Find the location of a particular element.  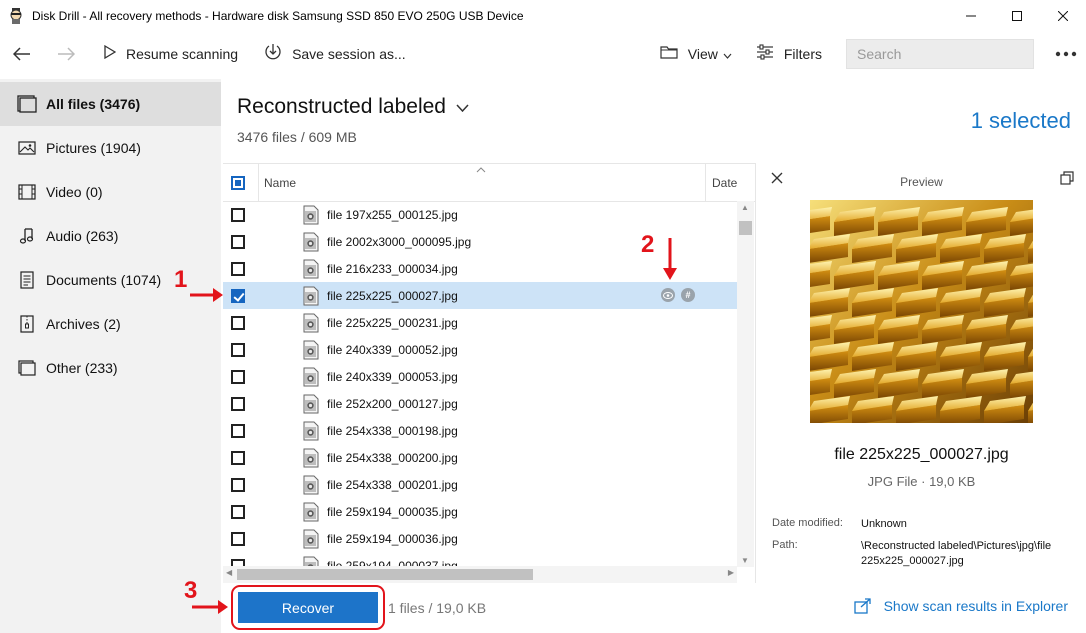

column-header-date: Date is located at coordinates (730, 183).